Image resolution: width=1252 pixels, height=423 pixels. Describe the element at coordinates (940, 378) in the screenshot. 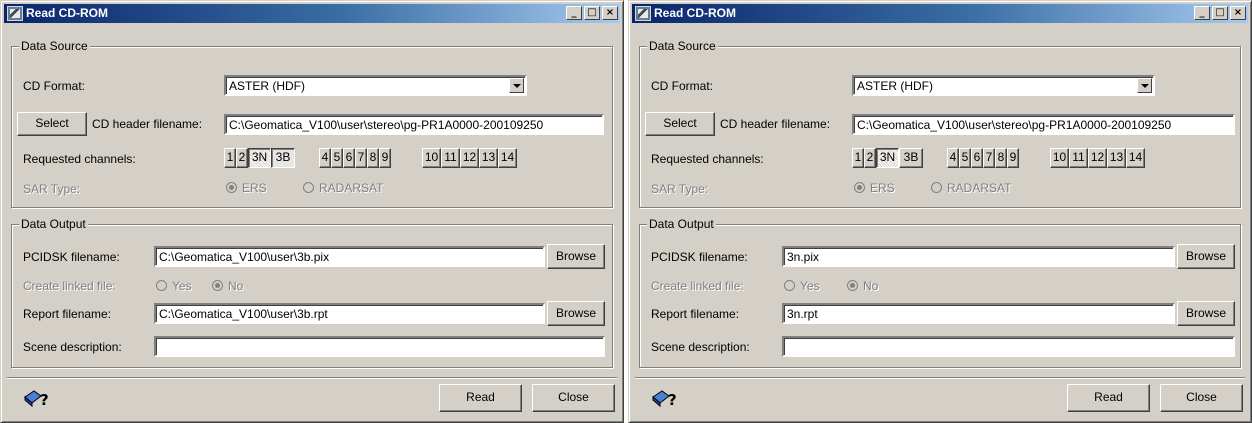

I see `footer-divider` at that location.